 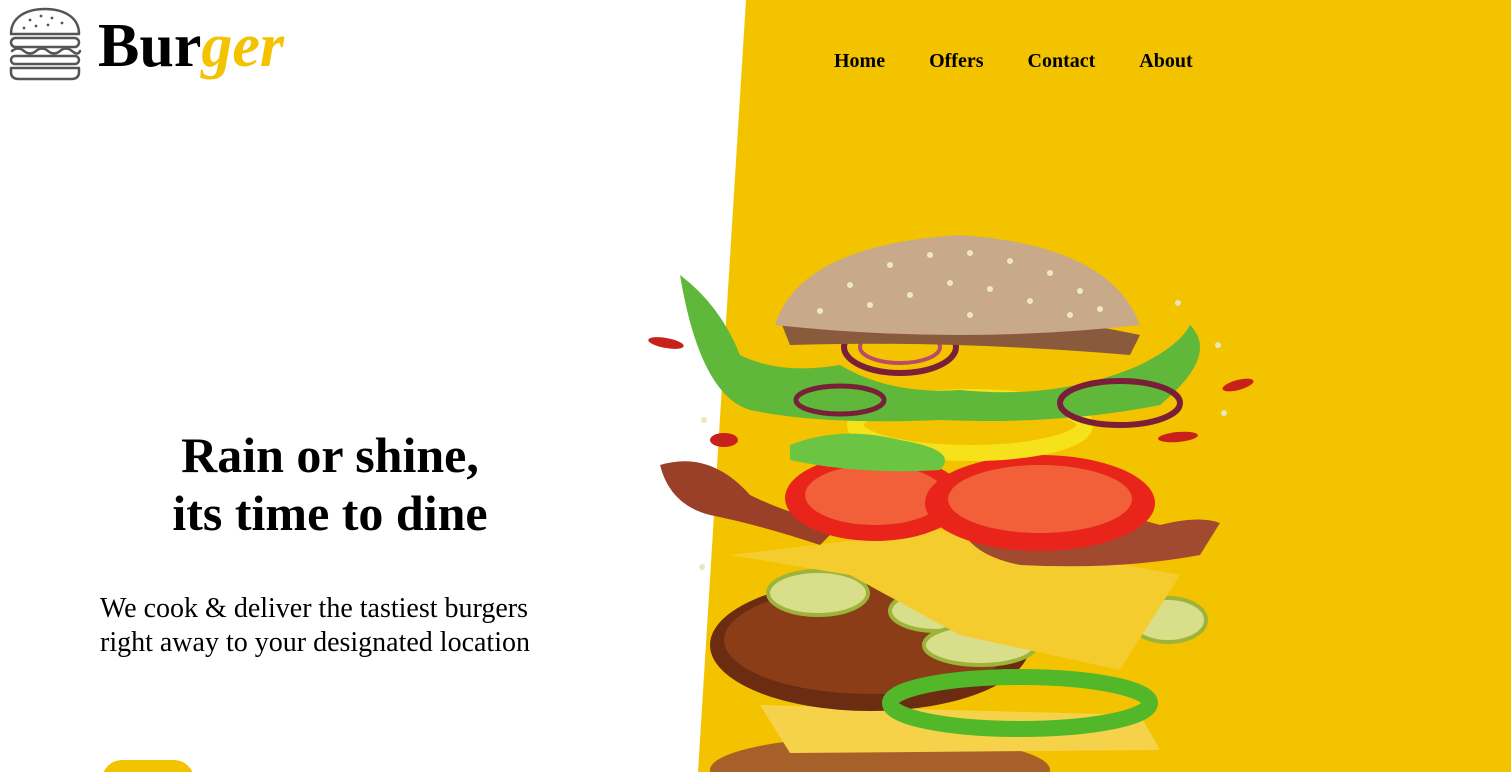 What do you see at coordinates (330, 484) in the screenshot?
I see `hero-title: Rain or shine, its time to dine` at bounding box center [330, 484].